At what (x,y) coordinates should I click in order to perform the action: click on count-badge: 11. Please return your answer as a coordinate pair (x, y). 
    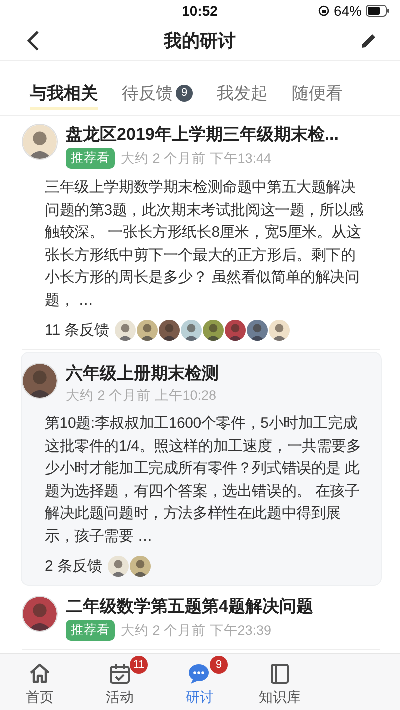
    Looking at the image, I should click on (139, 665).